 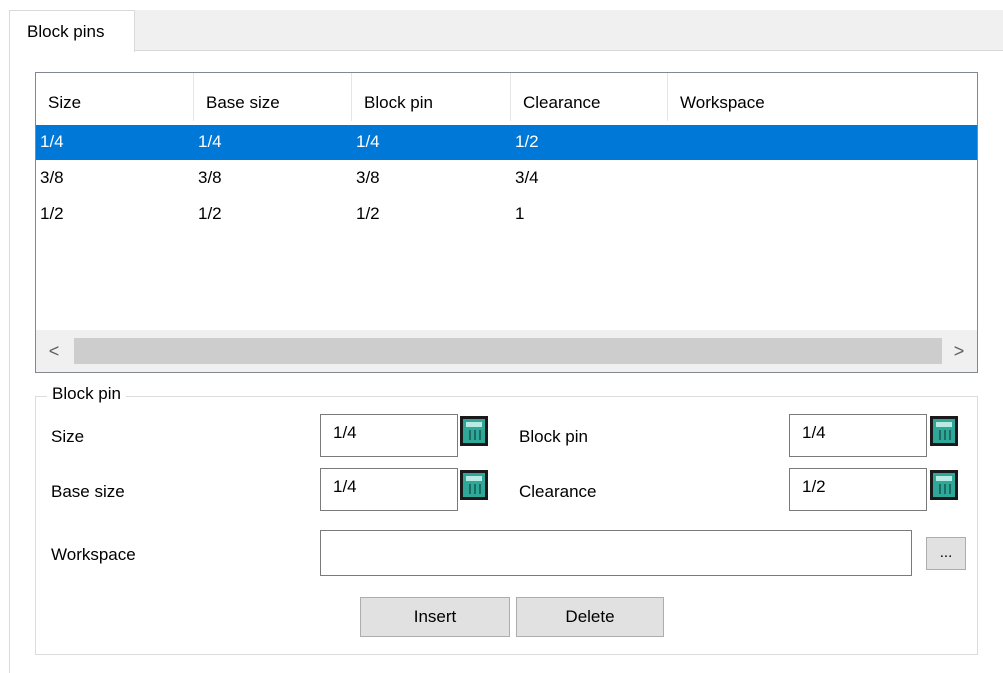 I want to click on column-label: Workspace, so click(x=722, y=102).